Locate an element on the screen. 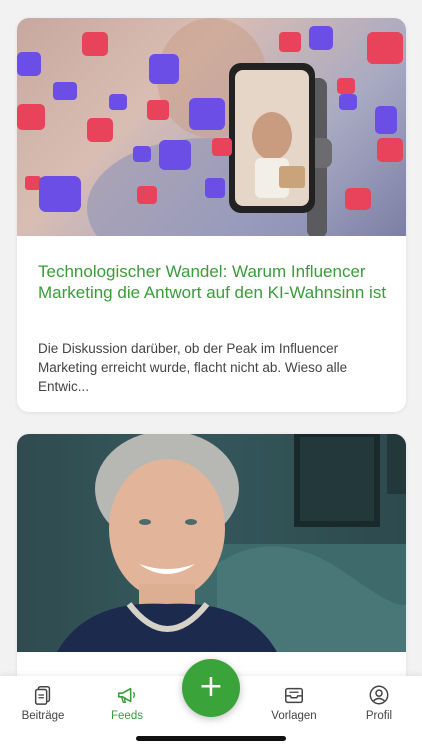  tab-label: Vorlagen is located at coordinates (294, 716).